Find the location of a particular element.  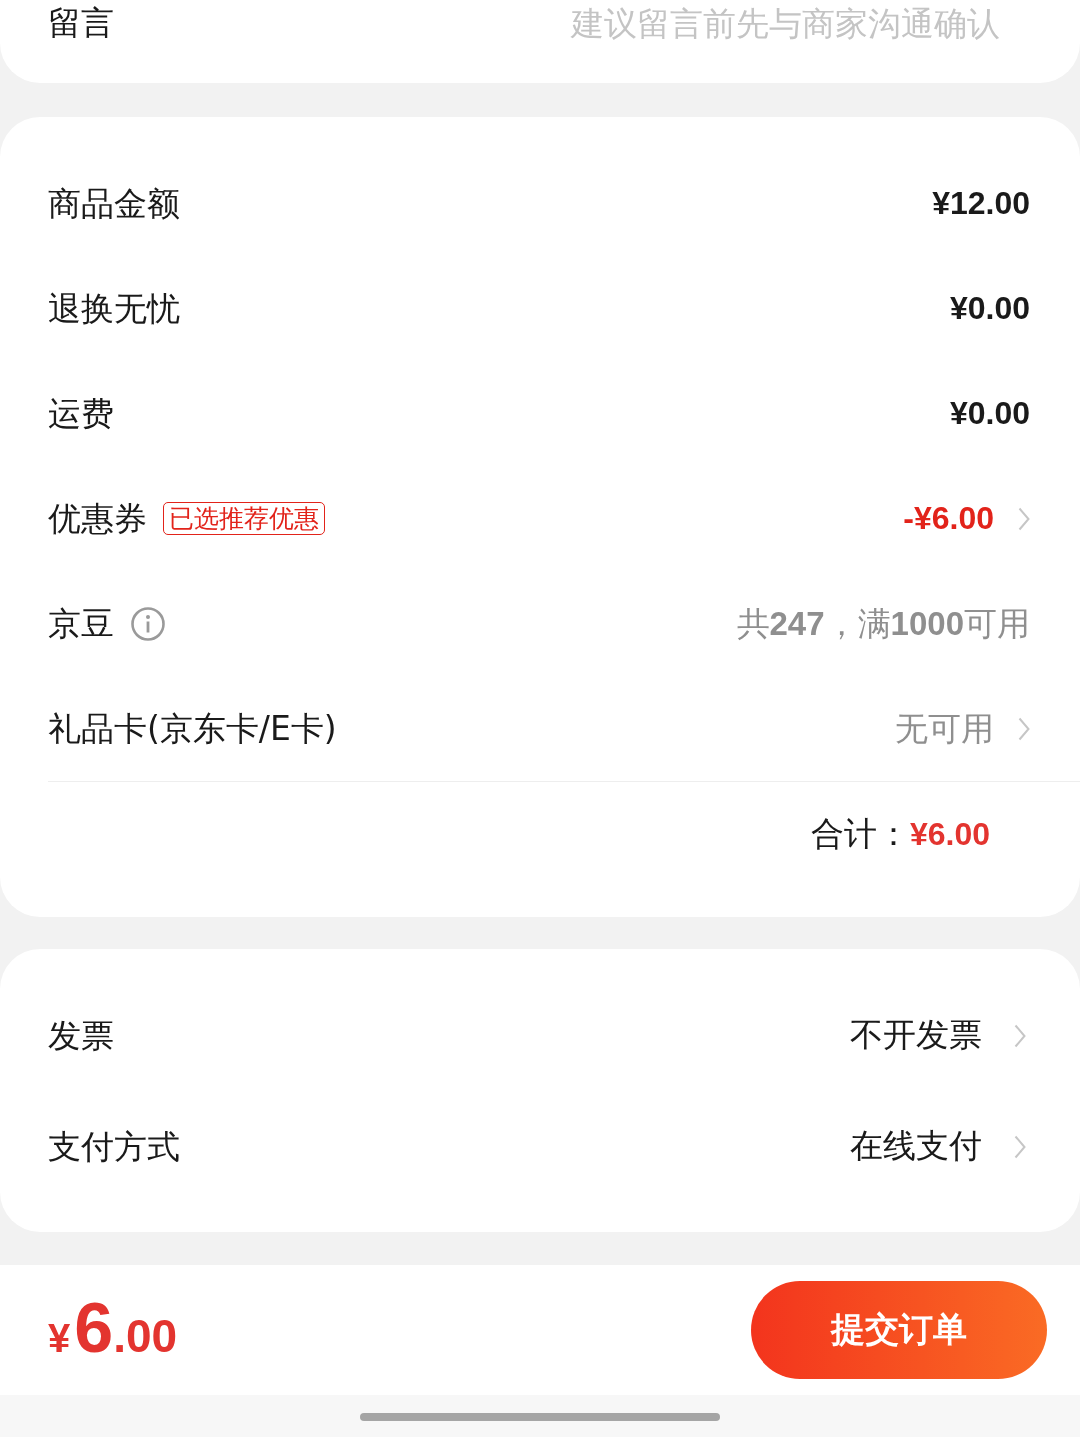

total-value: ¥6.00 is located at coordinates (949, 834).